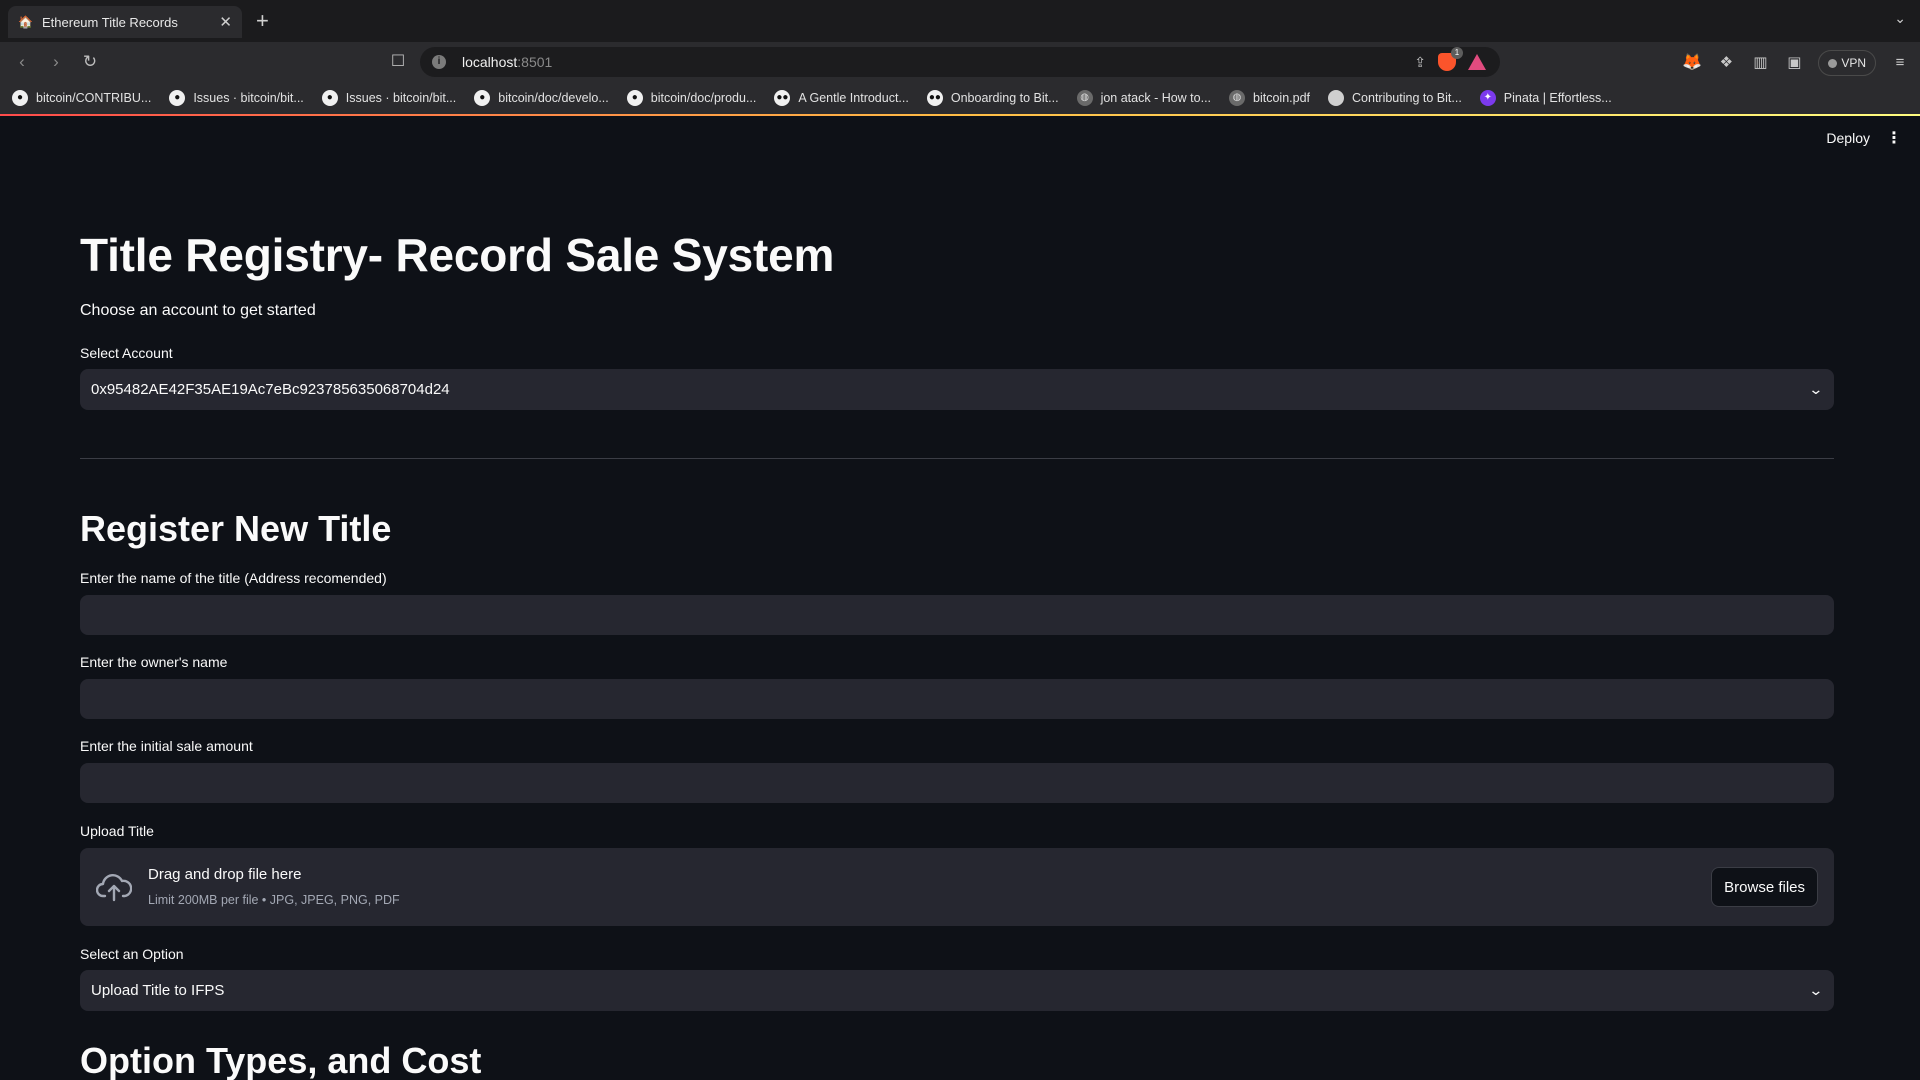  What do you see at coordinates (1853, 63) in the screenshot?
I see `vpn-label: VPN` at bounding box center [1853, 63].